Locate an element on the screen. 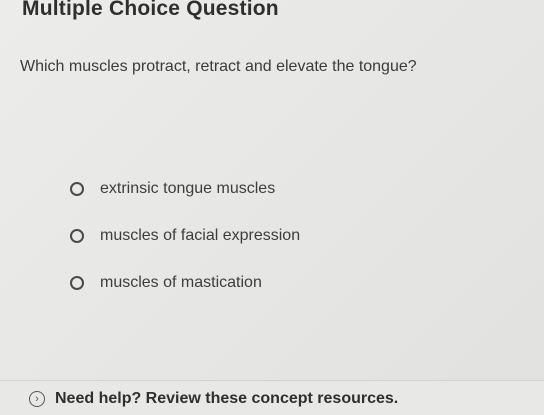  choice-label: muscles of facial expression is located at coordinates (200, 235).